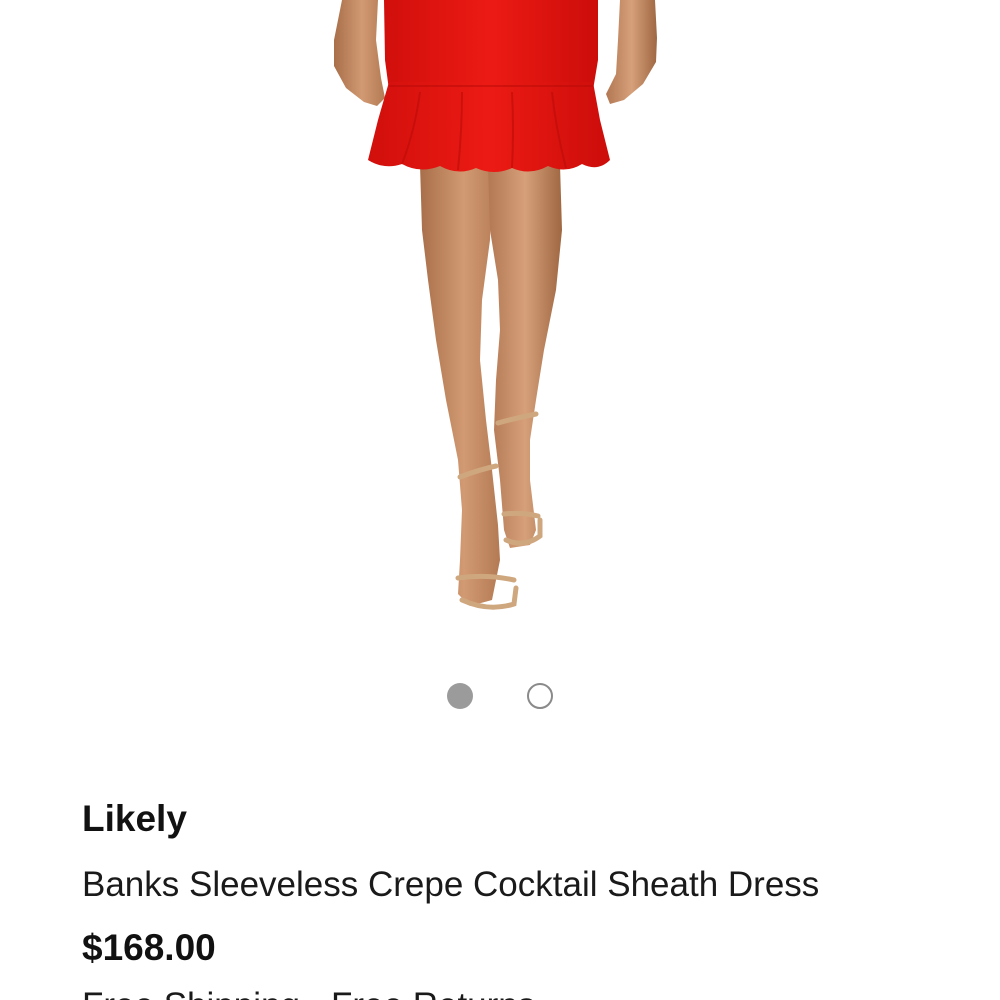 This screenshot has width=1000, height=1000. I want to click on shipping-note: Free Shipping · Free Returns, so click(532, 991).